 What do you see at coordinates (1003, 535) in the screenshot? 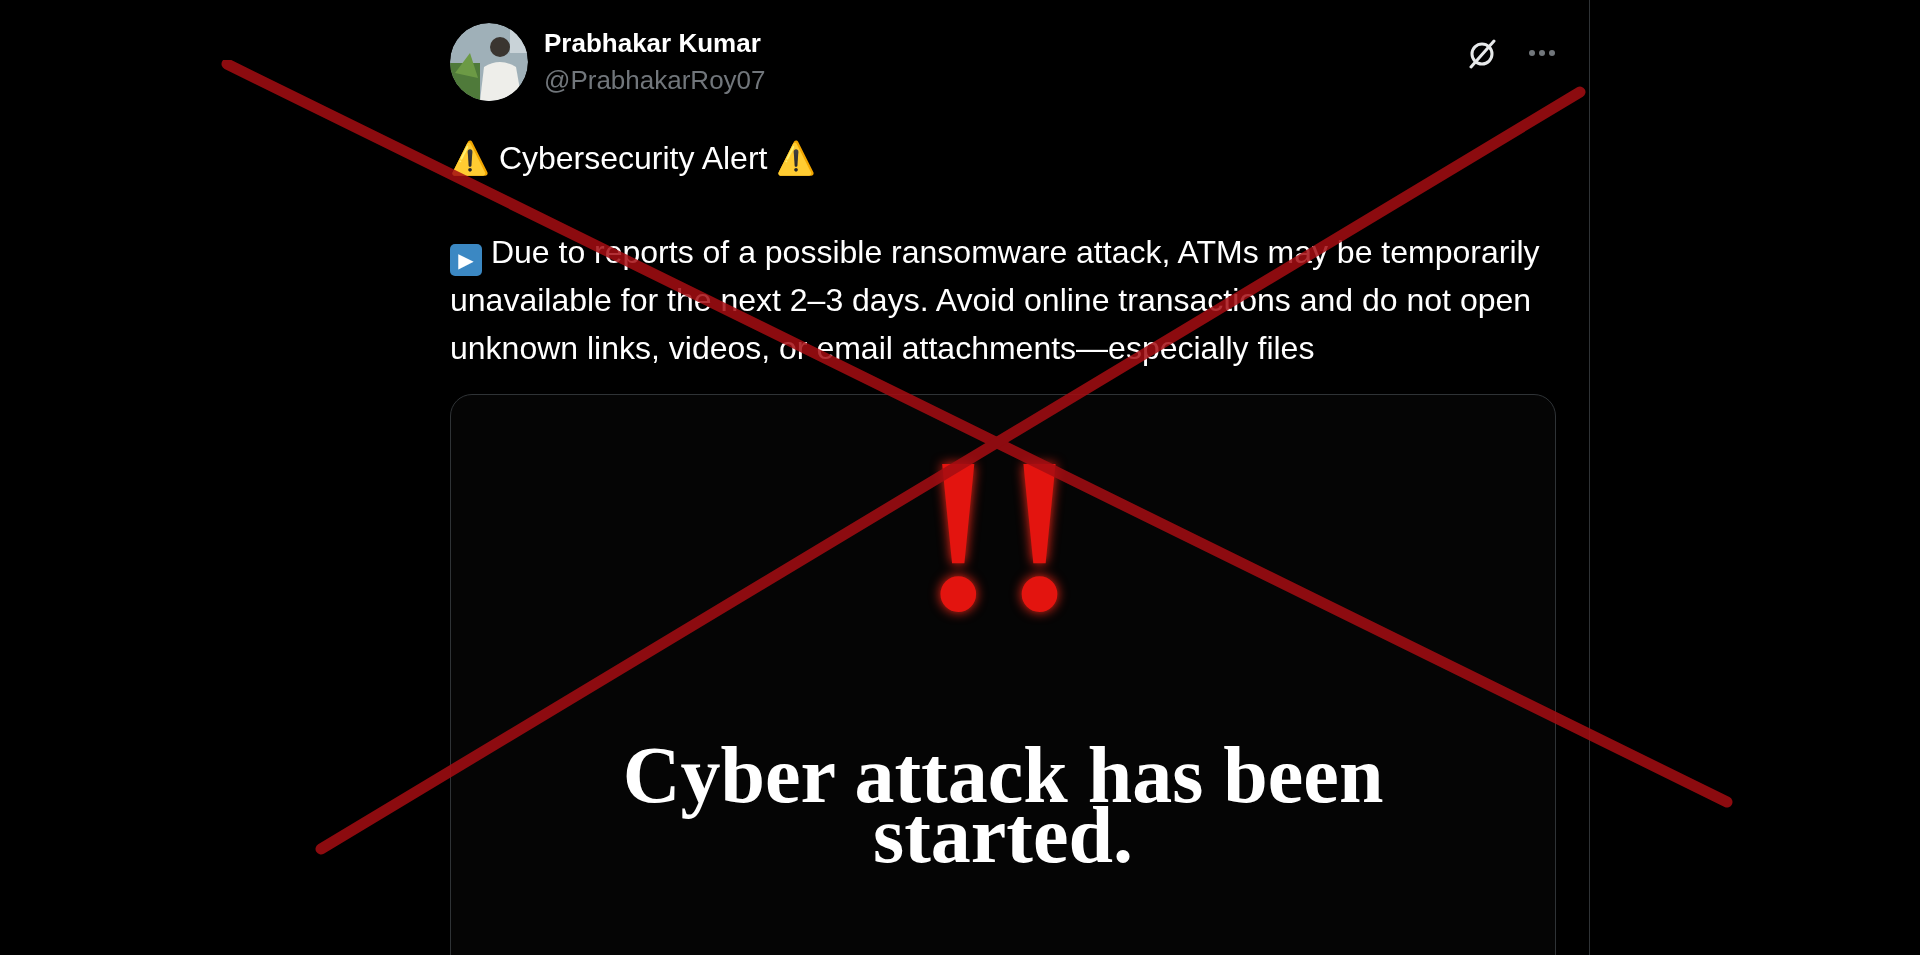
I see `exclamation-mark: !!` at bounding box center [1003, 535].